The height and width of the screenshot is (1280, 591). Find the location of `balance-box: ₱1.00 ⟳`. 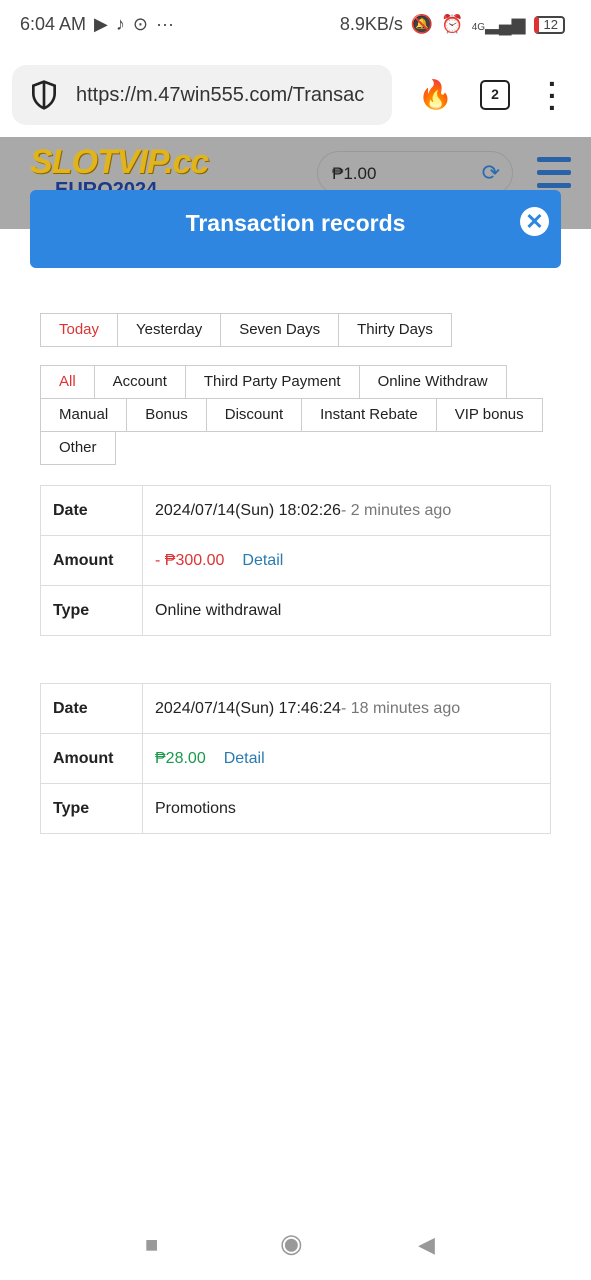

balance-box: ₱1.00 ⟳ is located at coordinates (415, 173).